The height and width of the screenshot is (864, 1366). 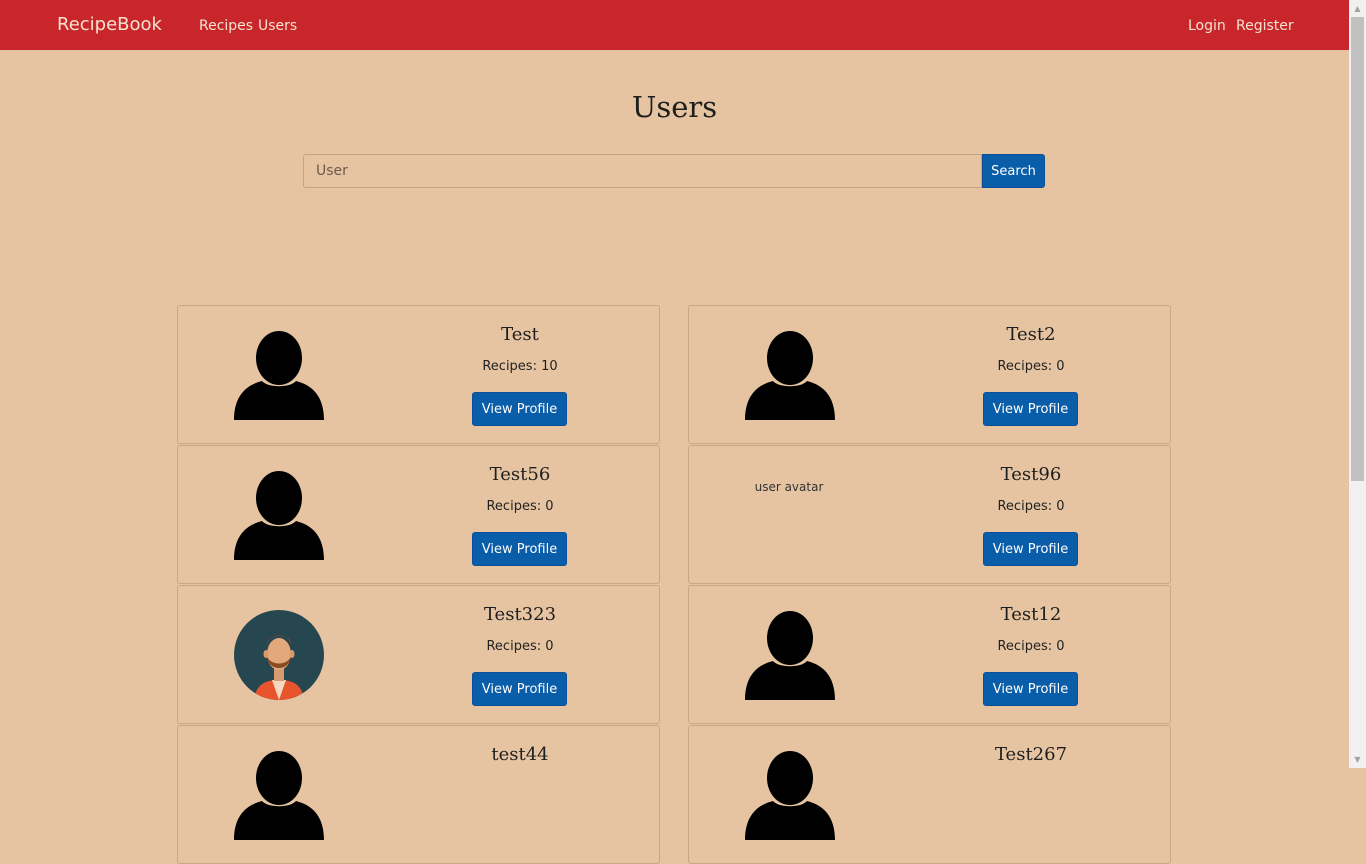 I want to click on user-name: Test12, so click(x=1031, y=614).